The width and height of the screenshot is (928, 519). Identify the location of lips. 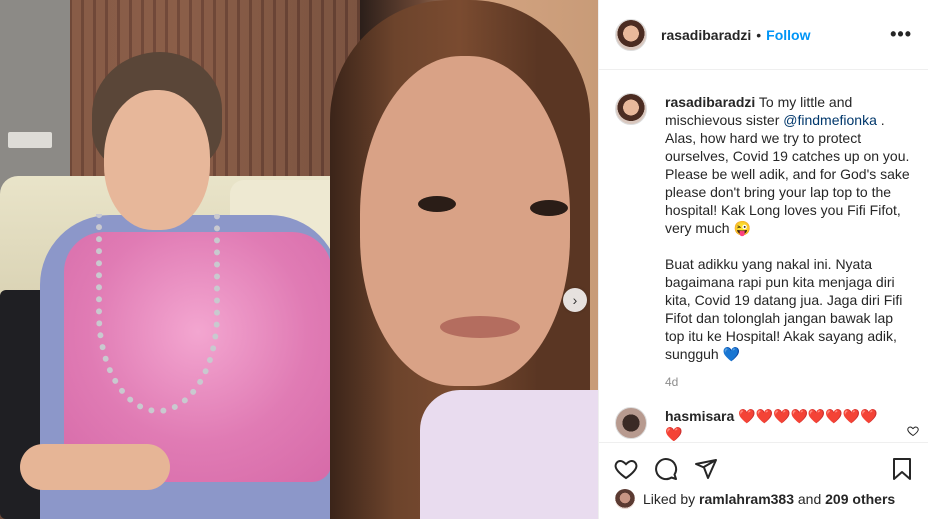
(480, 327).